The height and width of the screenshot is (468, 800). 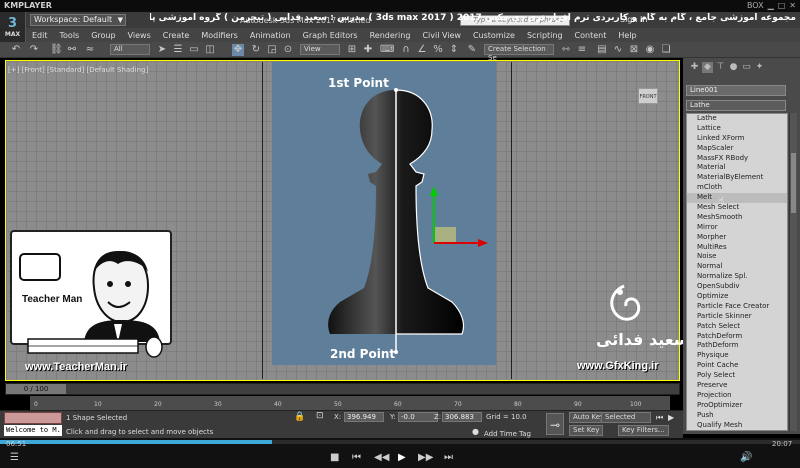 What do you see at coordinates (288, 50) in the screenshot?
I see `placement-icon: ⊙` at bounding box center [288, 50].